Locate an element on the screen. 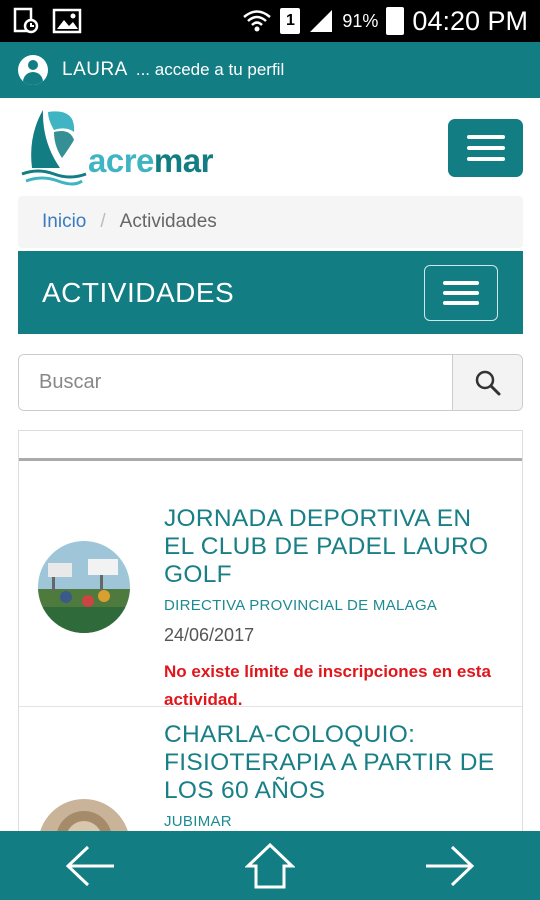 The width and height of the screenshot is (540, 900). system-icons: 1 91% 04:20 PM is located at coordinates (385, 21).